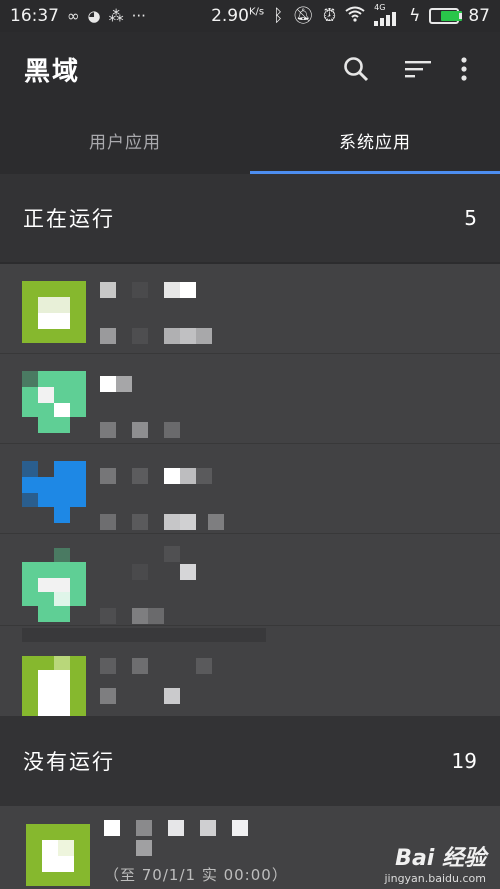 This screenshot has height=889, width=500. I want to click on mute-bell-icon: 🔕︎, so click(303, 16).